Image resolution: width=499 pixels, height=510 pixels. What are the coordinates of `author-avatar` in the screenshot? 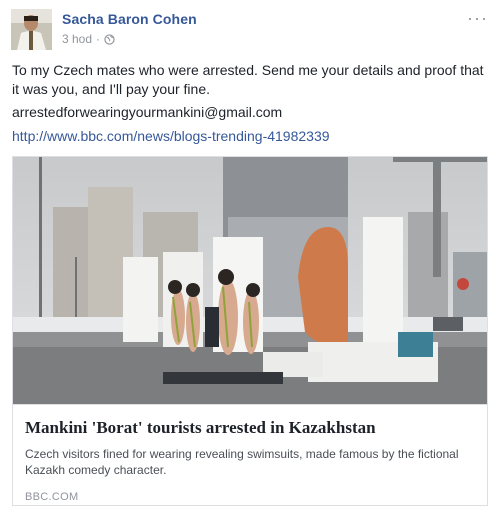 It's located at (31, 29).